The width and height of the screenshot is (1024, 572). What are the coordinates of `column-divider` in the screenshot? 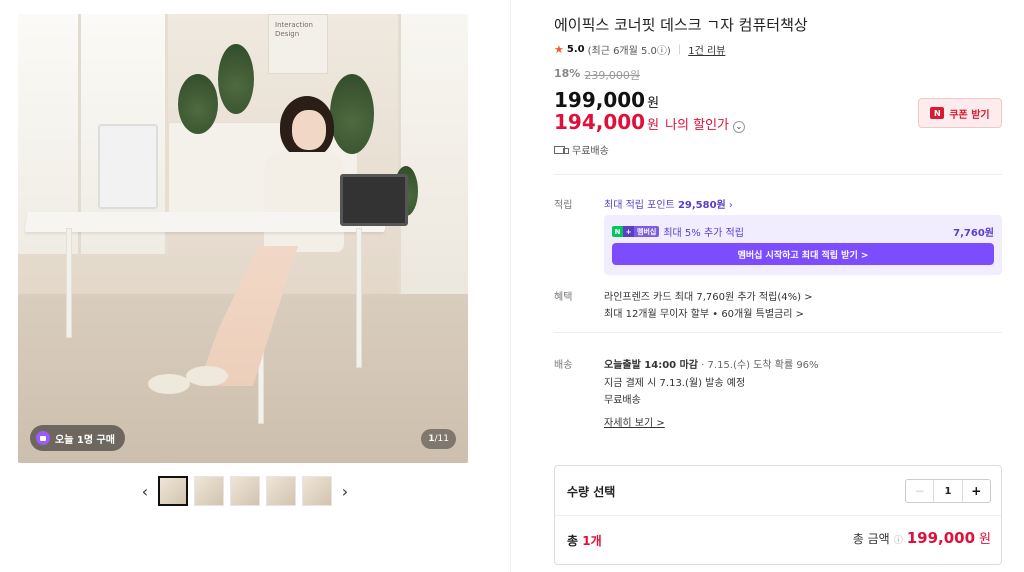 It's located at (510, 286).